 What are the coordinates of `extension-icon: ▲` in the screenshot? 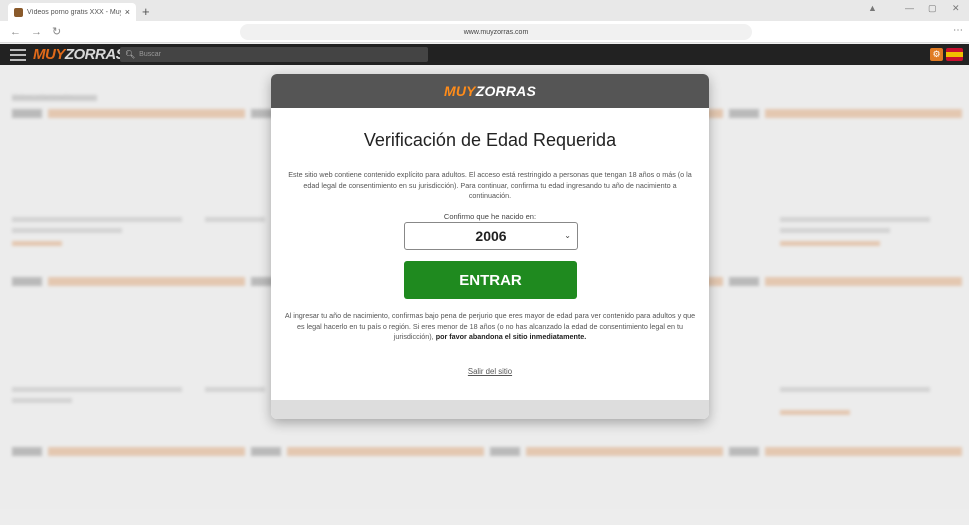 It's located at (872, 8).